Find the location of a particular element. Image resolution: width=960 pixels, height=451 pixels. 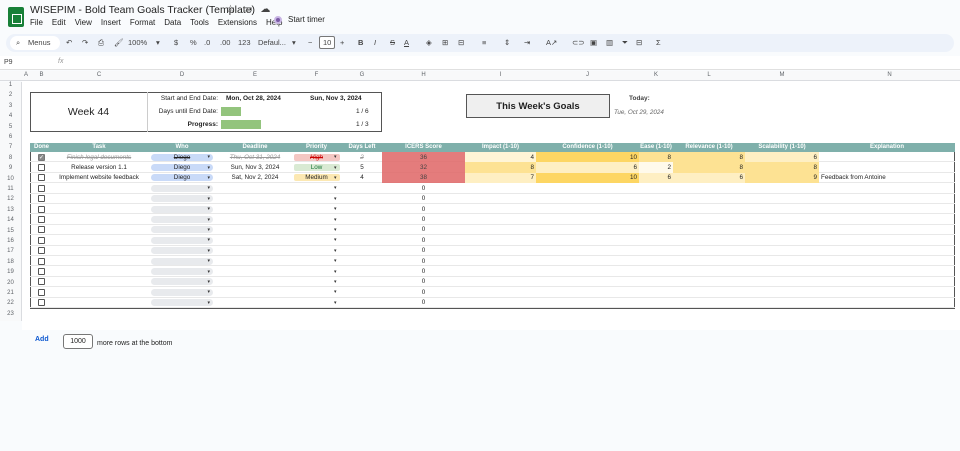

strikethrough-icon: S is located at coordinates (392, 42).